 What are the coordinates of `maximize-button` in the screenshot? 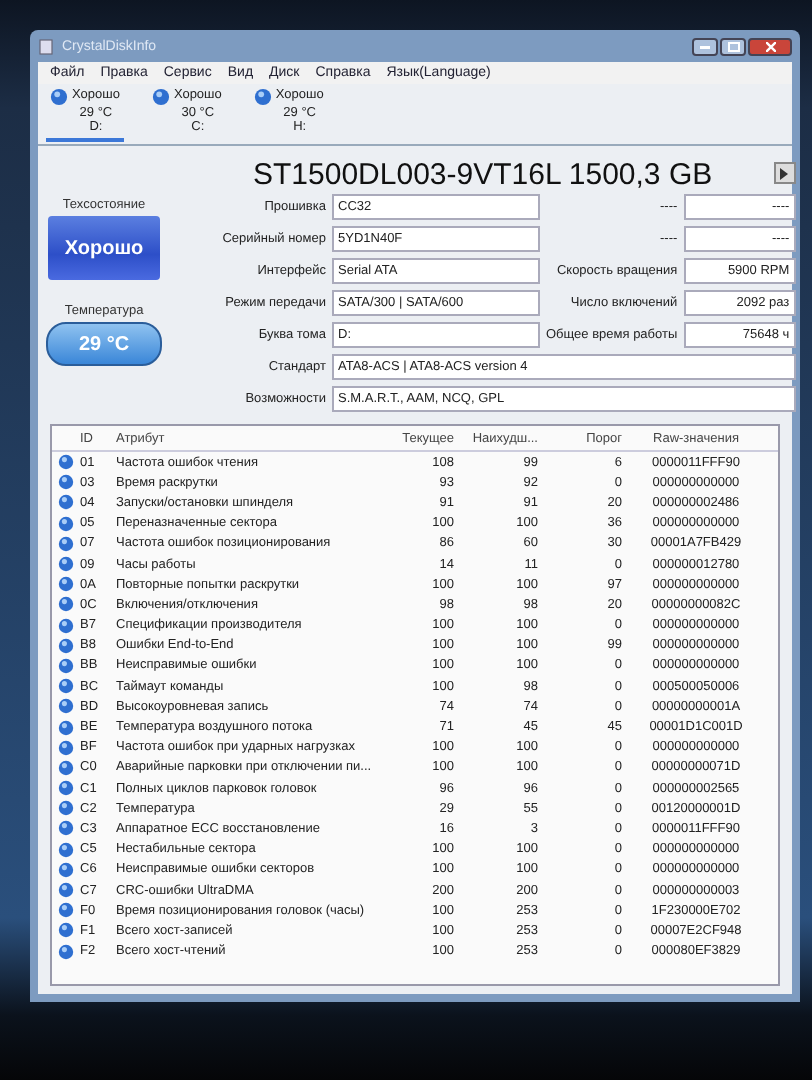 It's located at (733, 46).